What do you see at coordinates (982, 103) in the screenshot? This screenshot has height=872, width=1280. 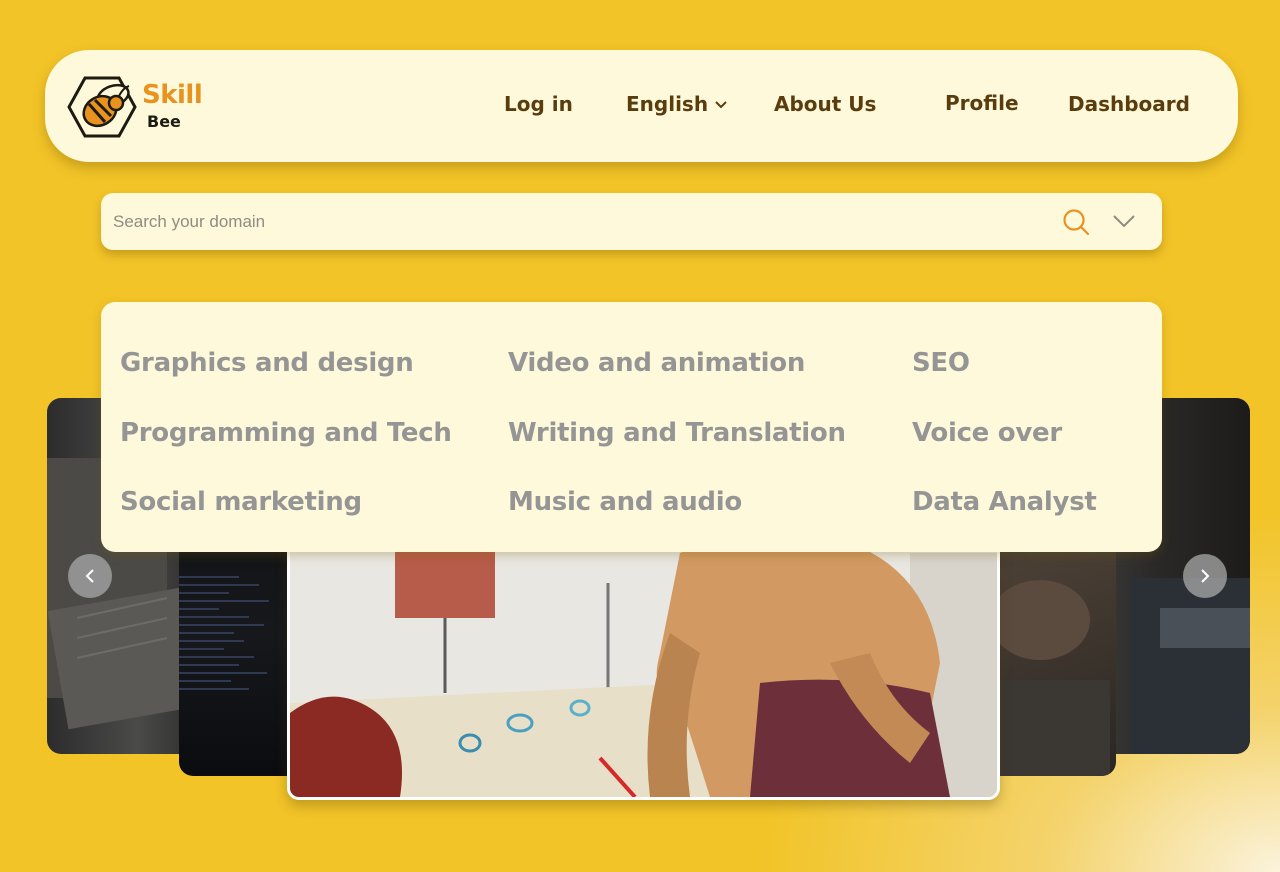 I see `nav-profile-link: Profile` at bounding box center [982, 103].